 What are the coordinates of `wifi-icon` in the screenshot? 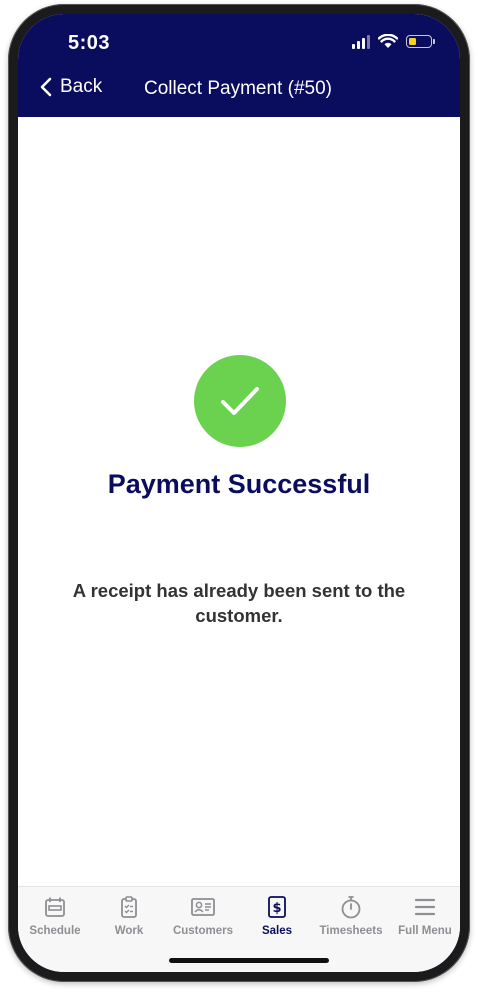 It's located at (388, 41).